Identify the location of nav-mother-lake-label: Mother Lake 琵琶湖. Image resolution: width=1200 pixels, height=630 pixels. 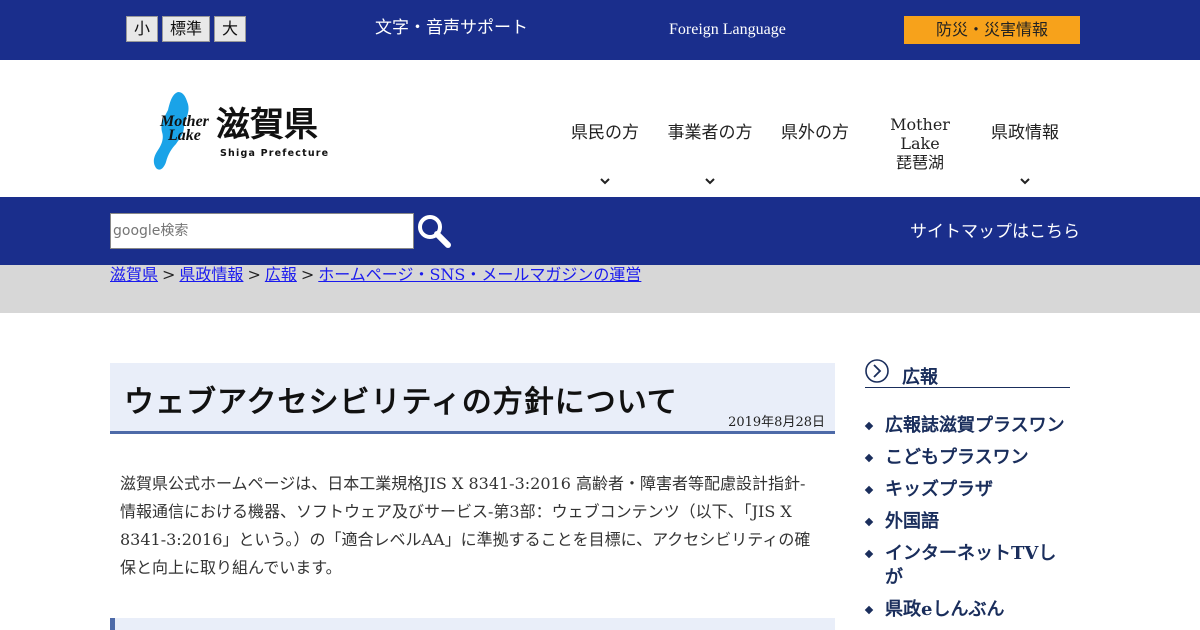
(920, 143).